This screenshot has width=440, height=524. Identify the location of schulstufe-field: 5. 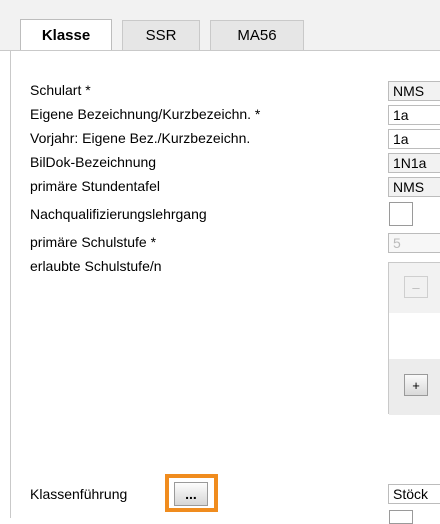
(414, 243).